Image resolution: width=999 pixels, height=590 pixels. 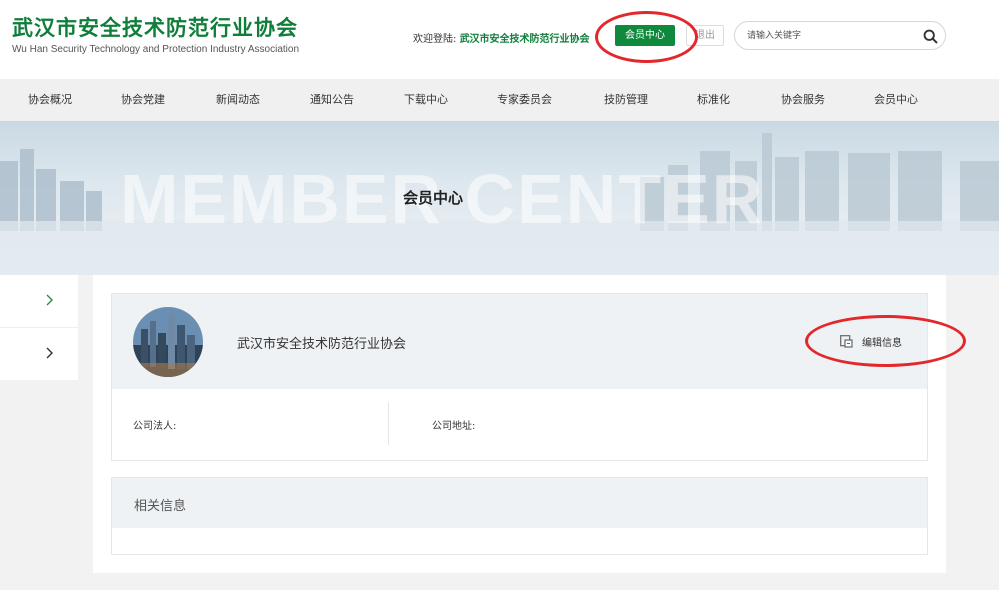 What do you see at coordinates (436, 39) in the screenshot?
I see `welcome-prefix: 欢迎登陆:` at bounding box center [436, 39].